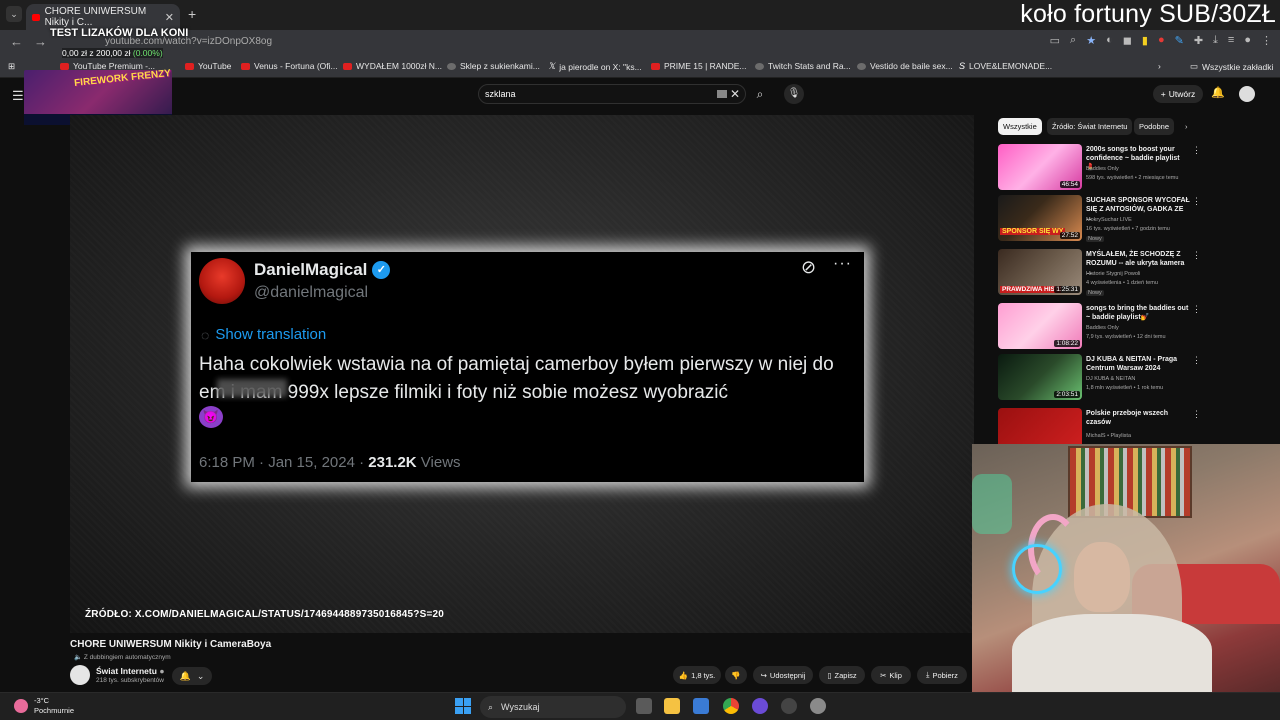 Image resolution: width=1280 pixels, height=720 pixels. Describe the element at coordinates (731, 706) in the screenshot. I see `chrome-icon` at that location.